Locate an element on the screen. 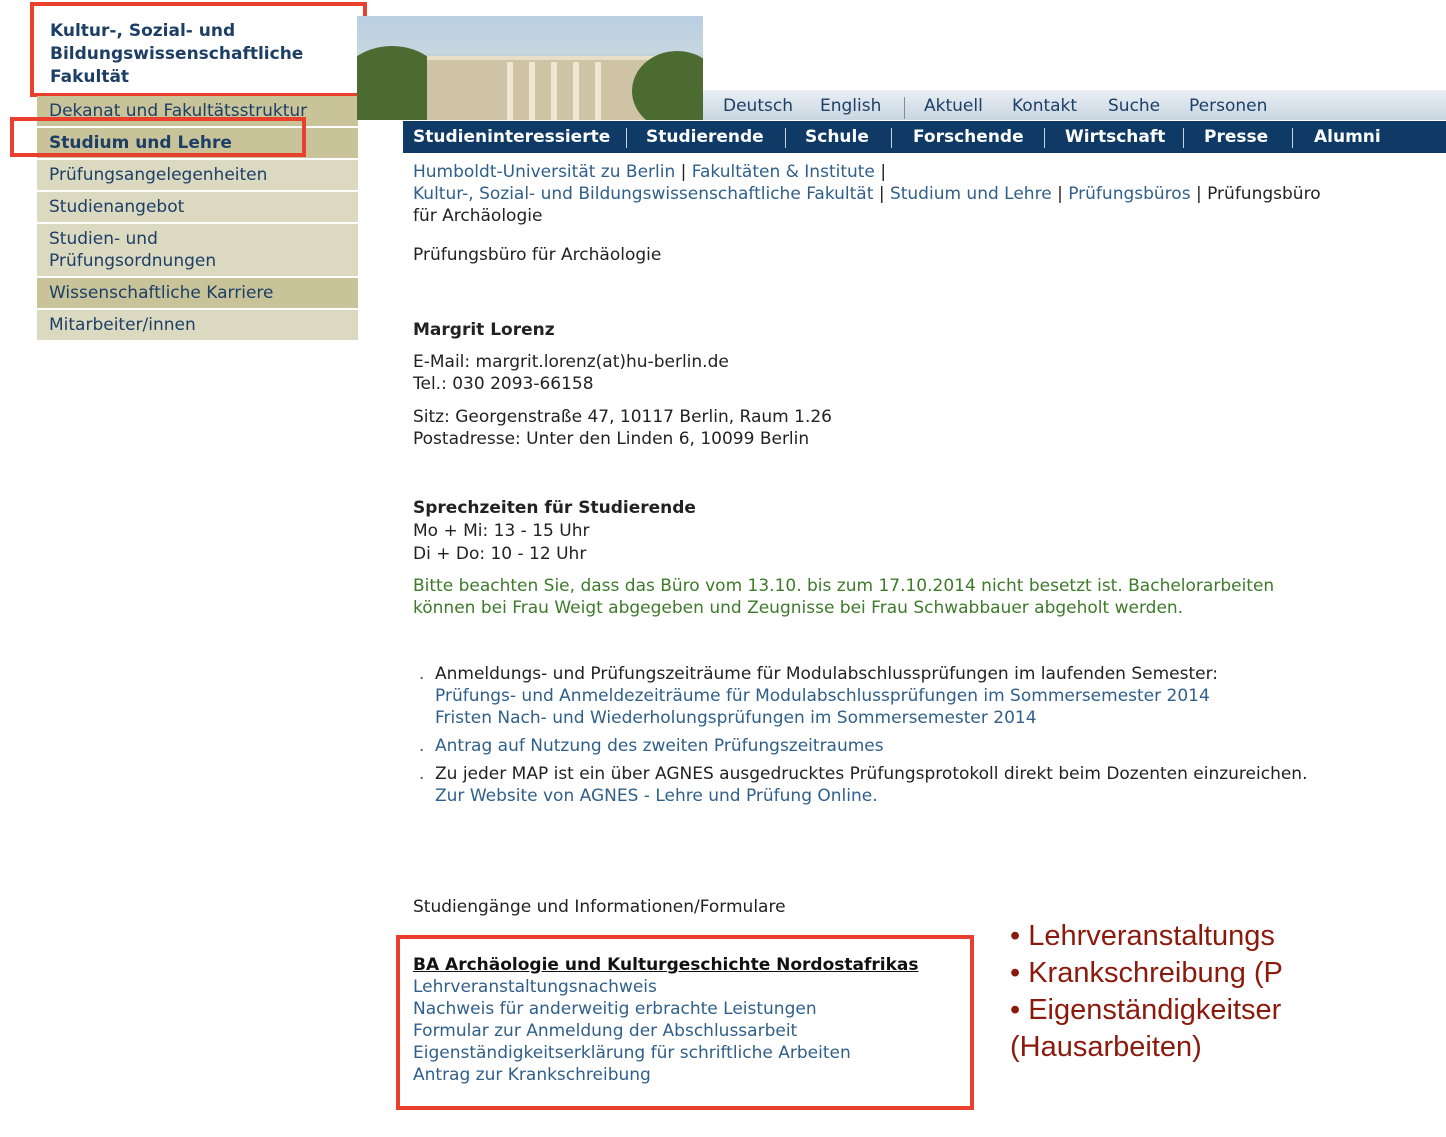 The image size is (1446, 1137). header-building-photo is located at coordinates (530, 68).